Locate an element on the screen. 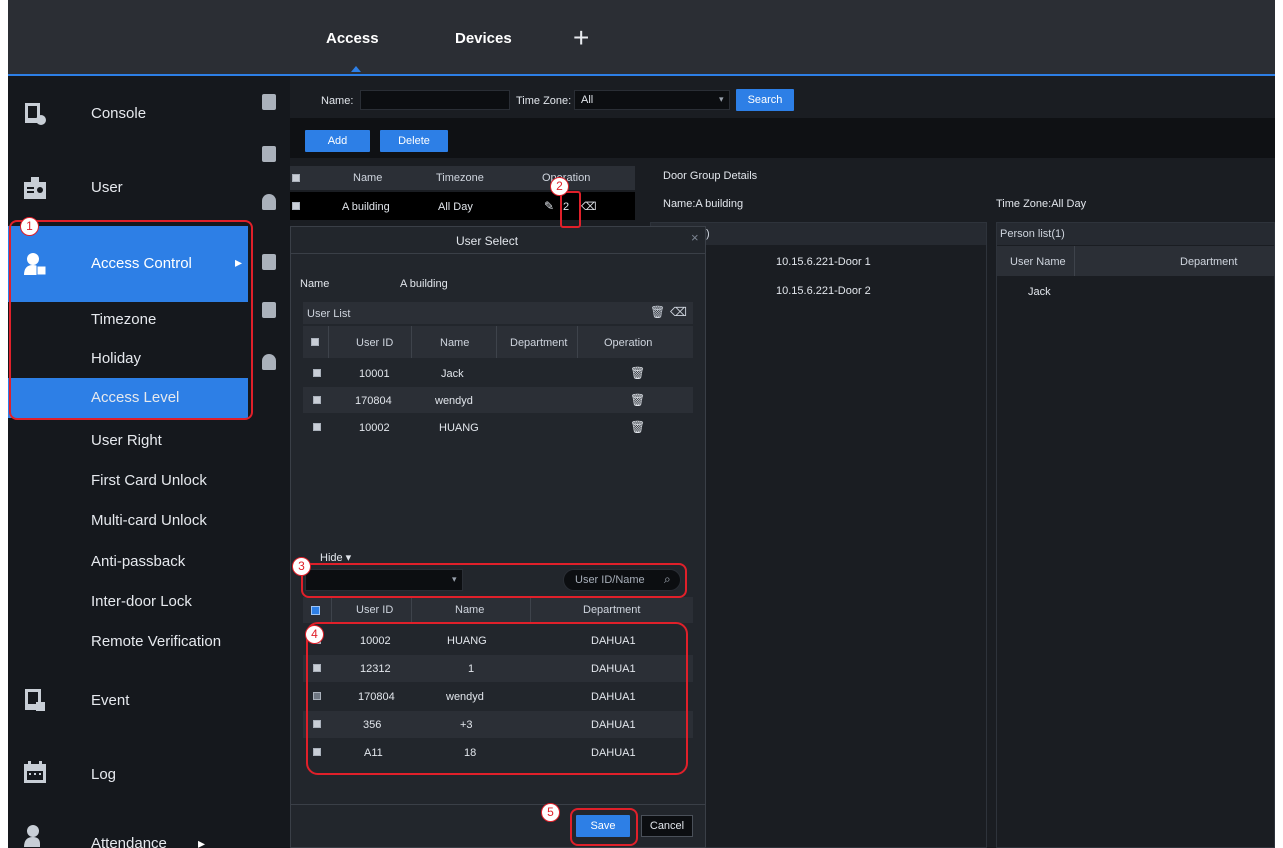 This screenshot has width=1283, height=848. column-header-timezone: Timezone is located at coordinates (460, 178).